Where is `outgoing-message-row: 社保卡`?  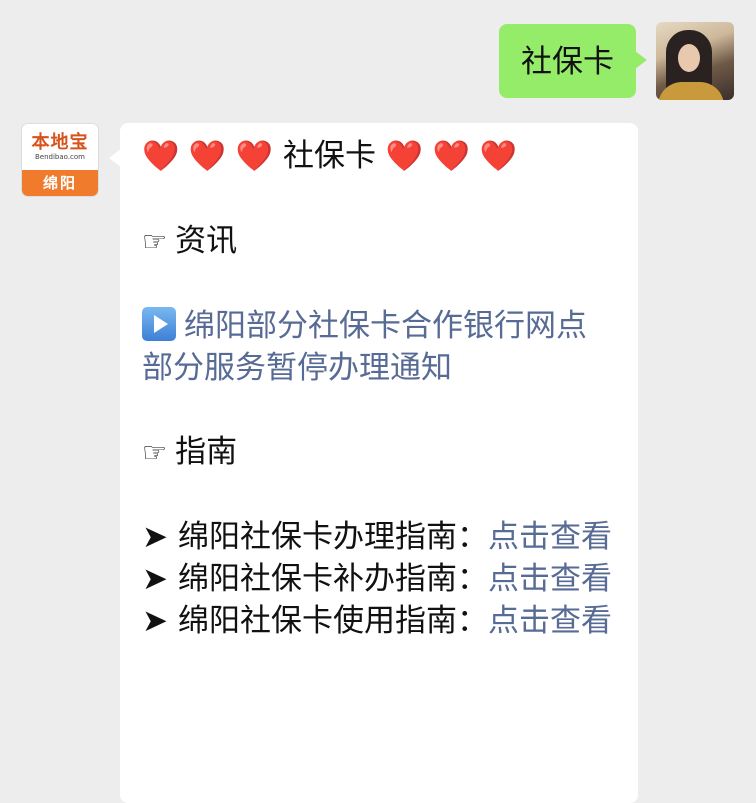
outgoing-message-row: 社保卡 is located at coordinates (616, 61).